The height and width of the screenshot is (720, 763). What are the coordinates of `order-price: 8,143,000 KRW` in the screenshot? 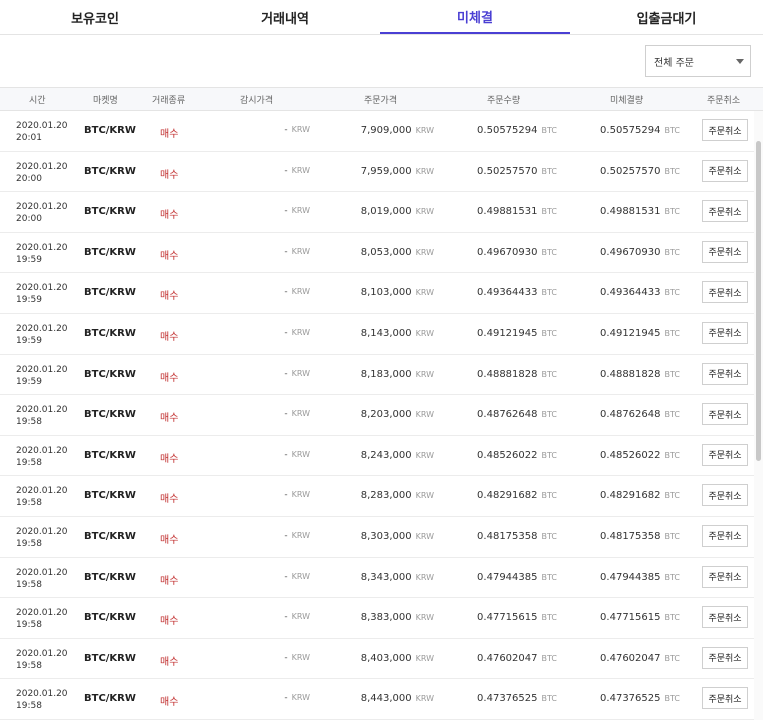 It's located at (397, 333).